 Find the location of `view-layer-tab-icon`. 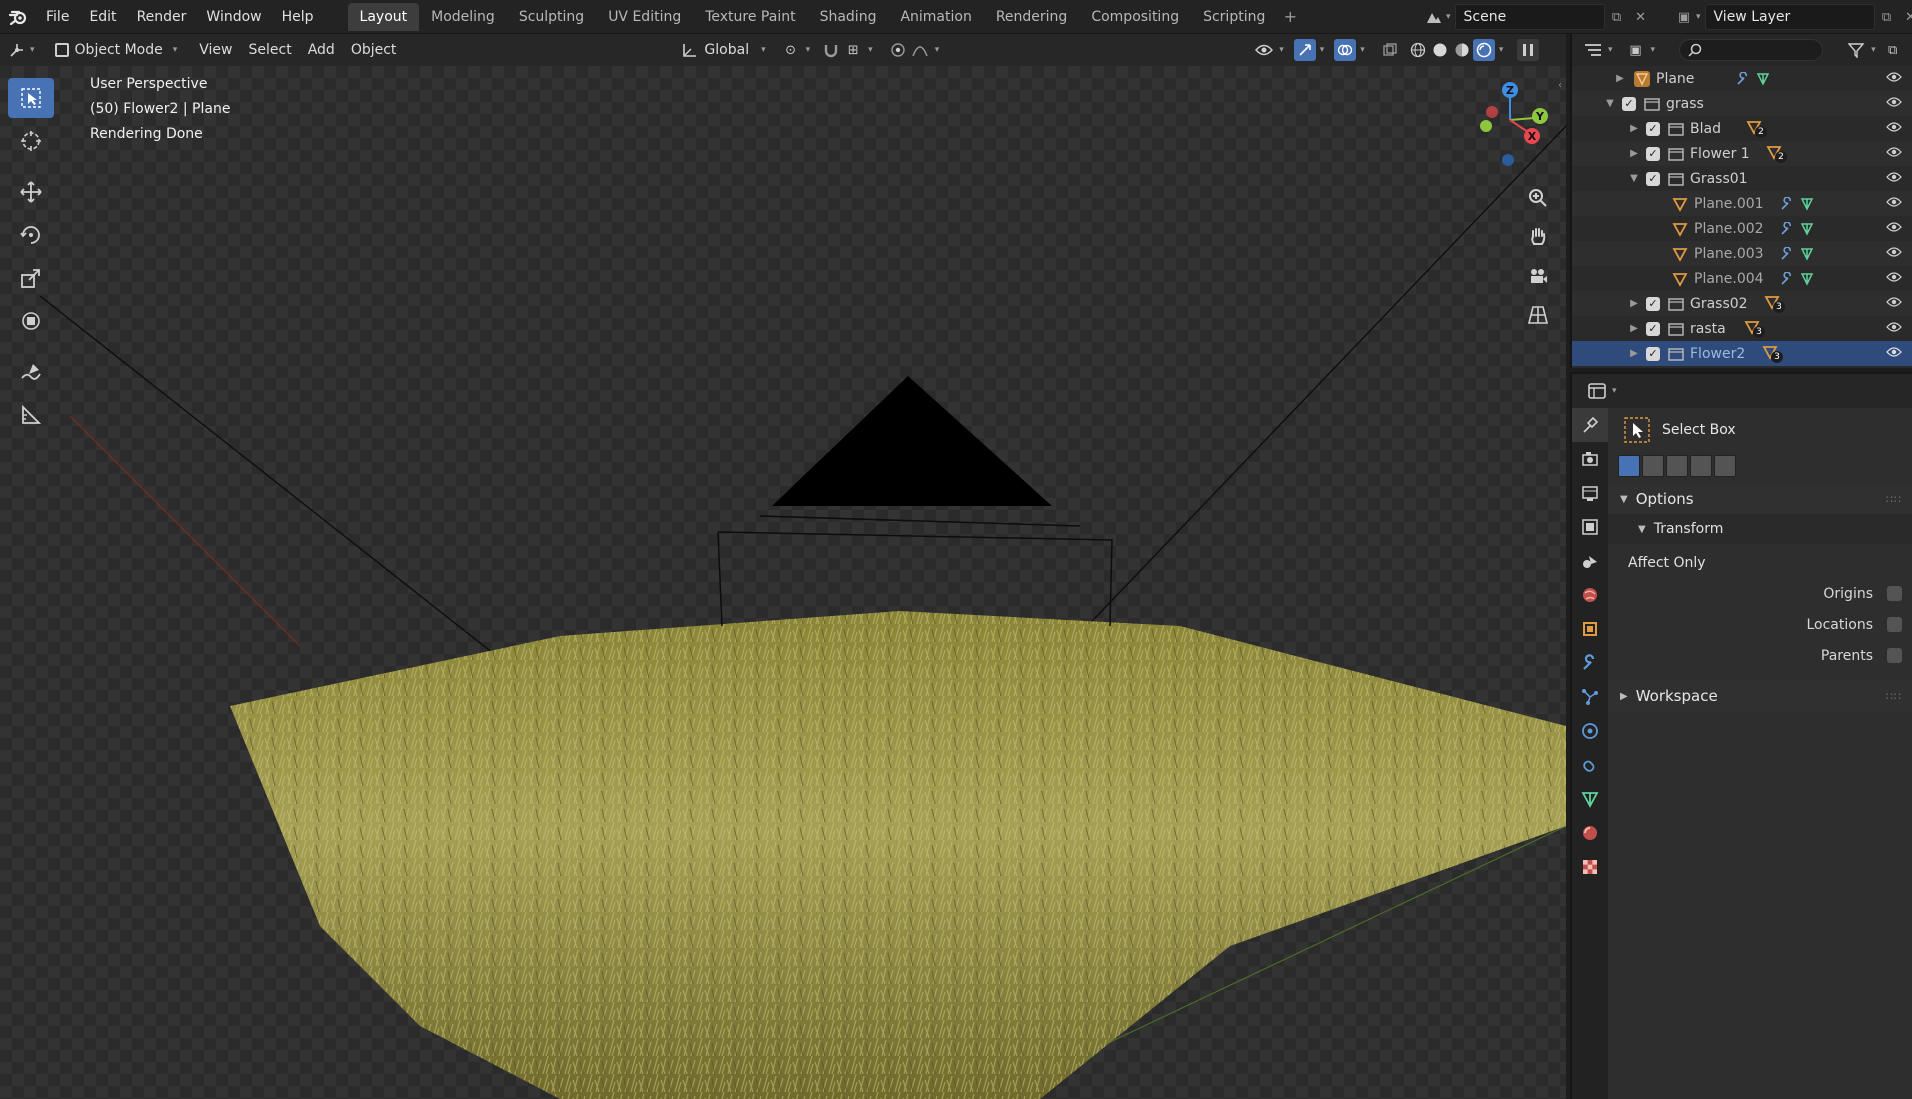

view-layer-tab-icon is located at coordinates (1590, 527).